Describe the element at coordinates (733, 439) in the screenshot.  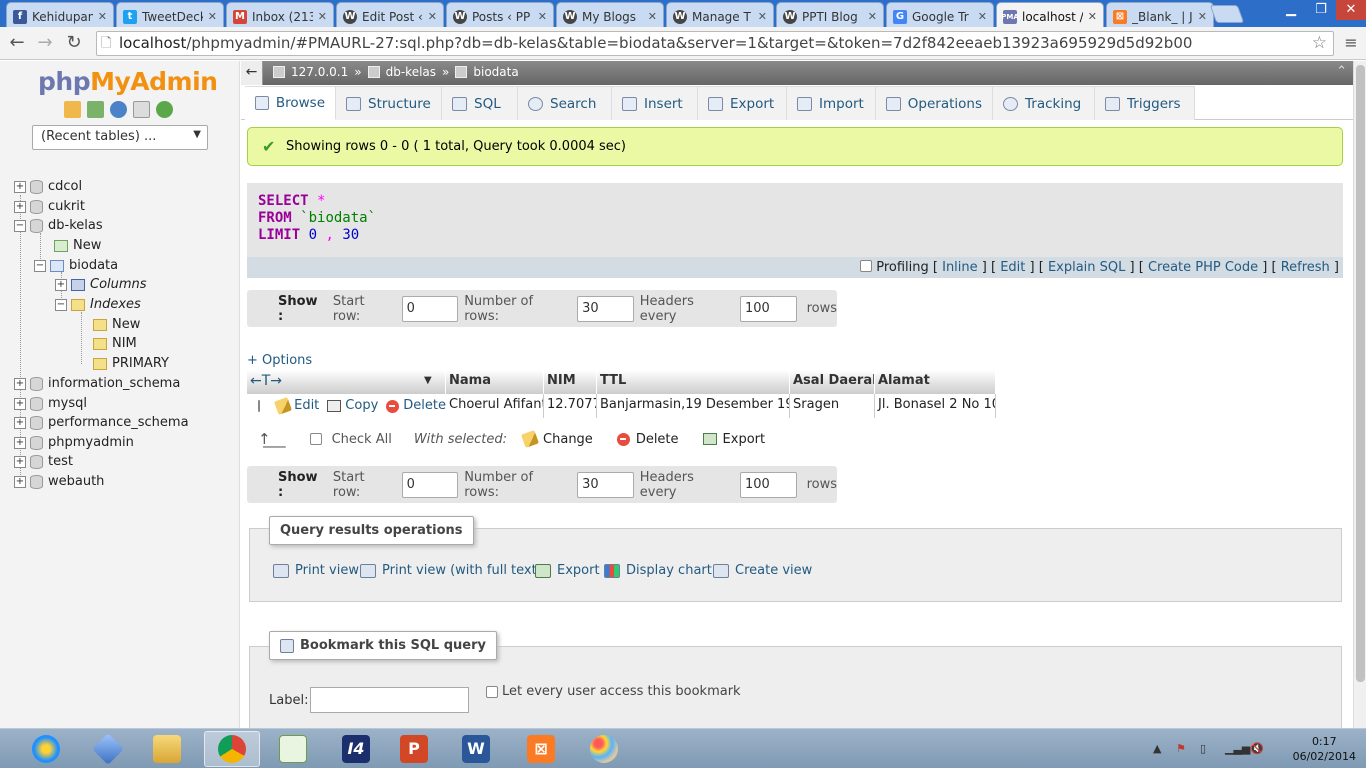
I see `export-selected-button: Export` at that location.